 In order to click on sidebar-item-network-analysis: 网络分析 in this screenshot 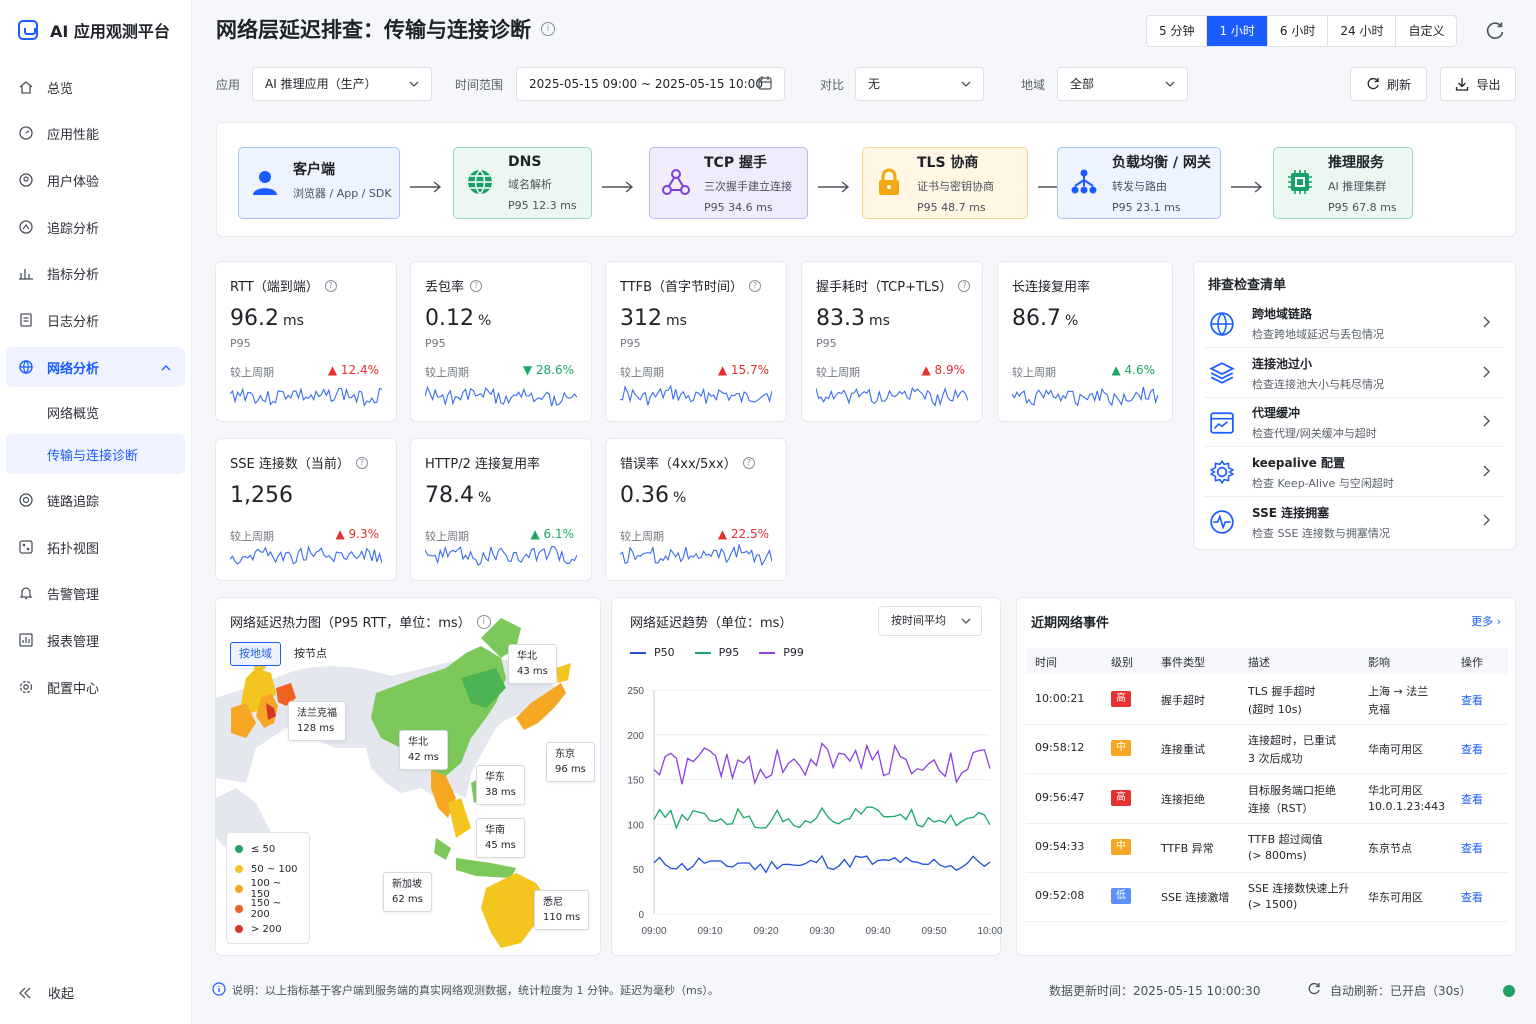, I will do `click(95, 367)`.